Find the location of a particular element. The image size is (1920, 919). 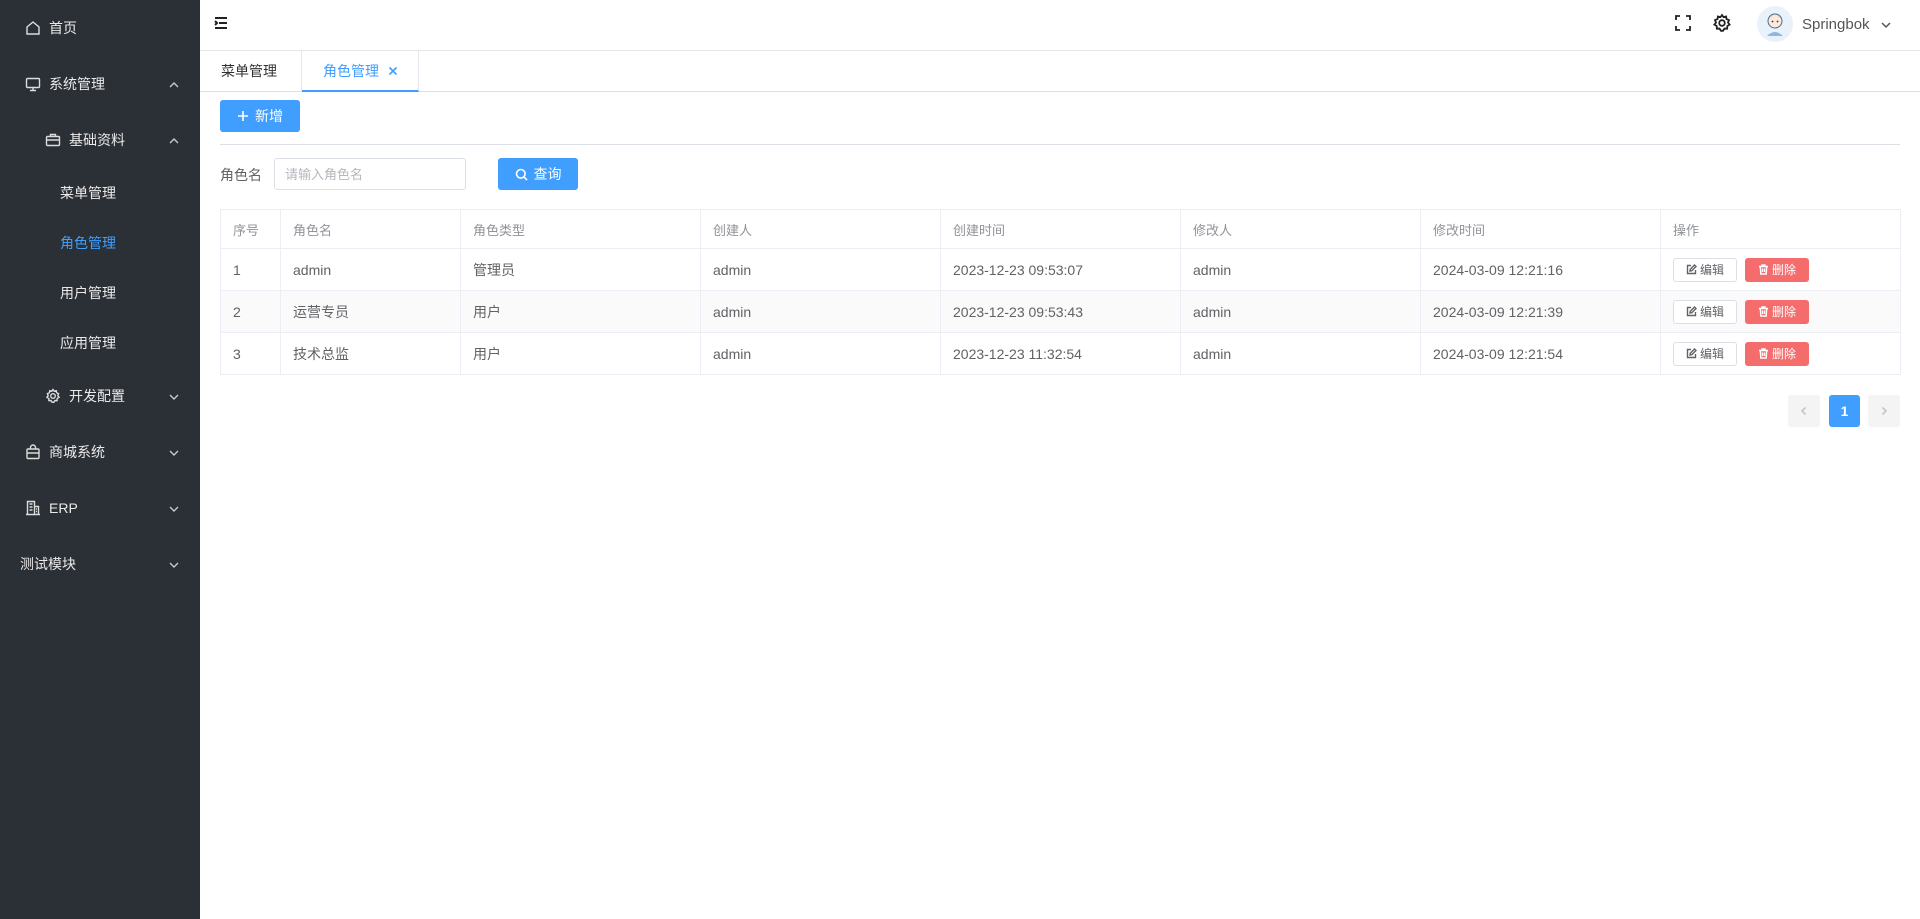

query-button: 查询 is located at coordinates (538, 174).